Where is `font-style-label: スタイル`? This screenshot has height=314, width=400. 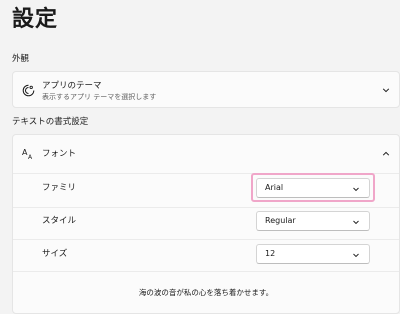 font-style-label: スタイル is located at coordinates (59, 221).